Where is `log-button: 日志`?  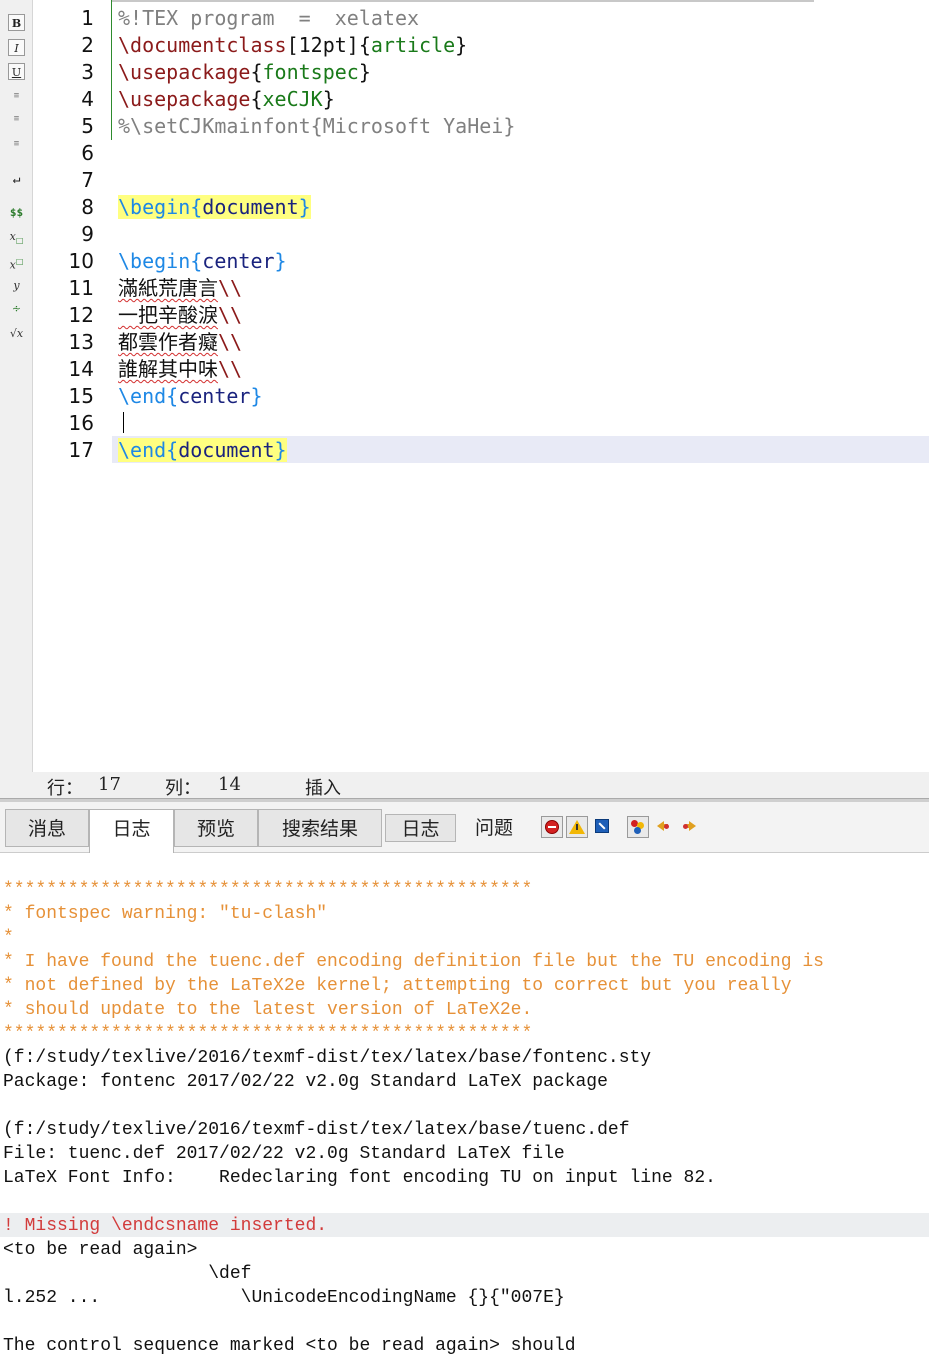
log-button: 日志 is located at coordinates (420, 828).